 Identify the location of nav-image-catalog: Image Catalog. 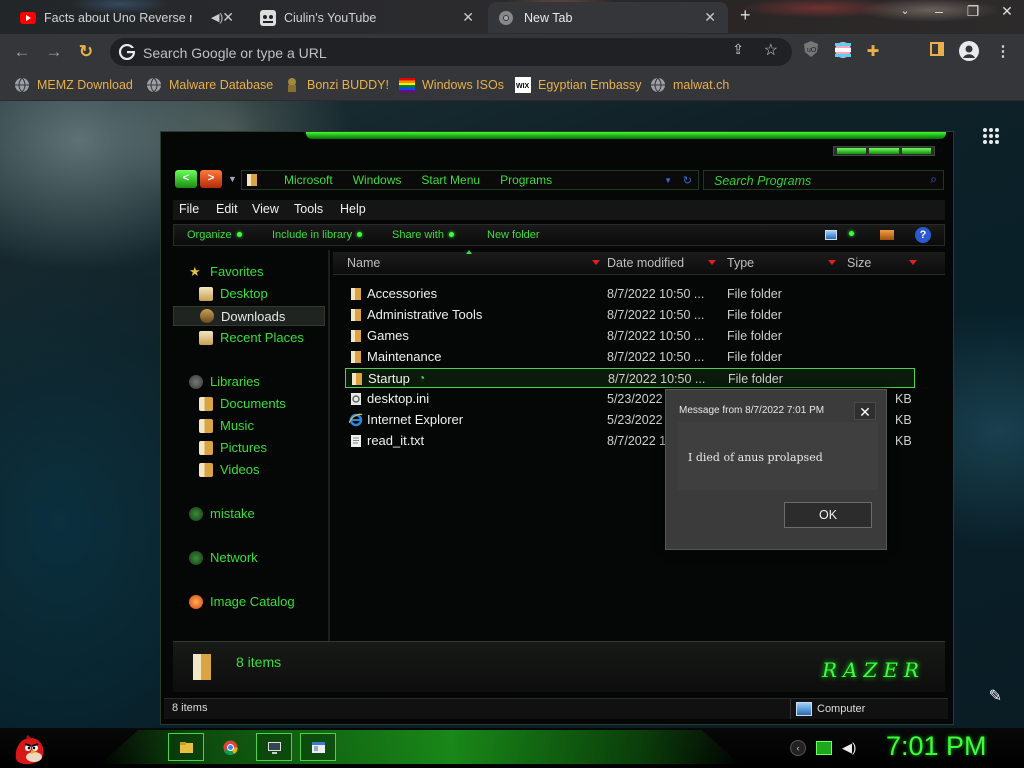
(242, 601).